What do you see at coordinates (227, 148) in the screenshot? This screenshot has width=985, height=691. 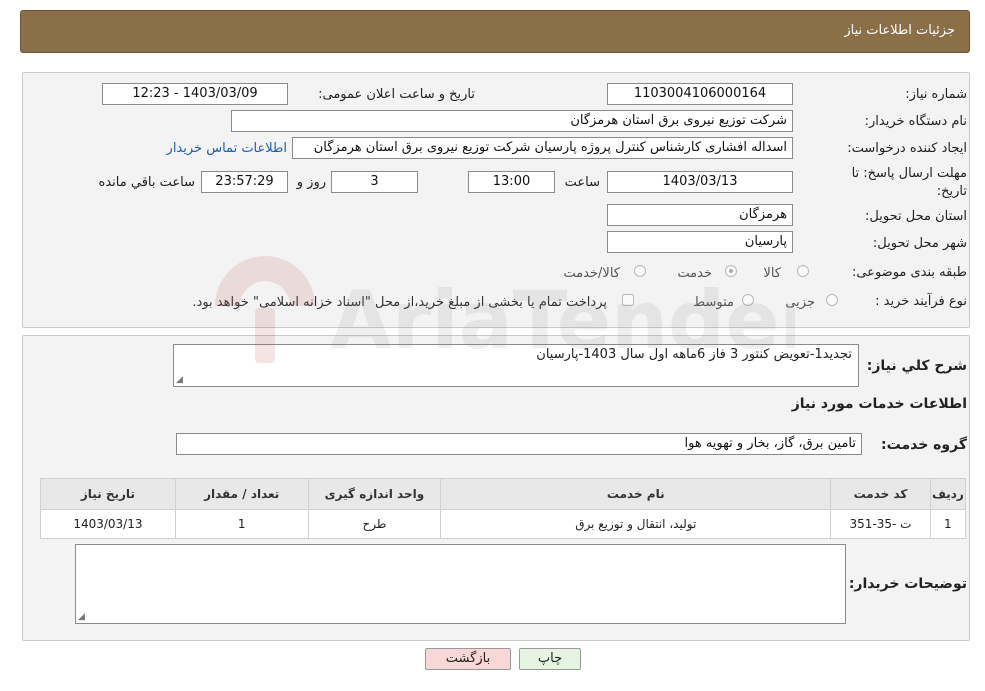 I see `buyer-contact-link: اطلاعات تماس خریدار` at bounding box center [227, 148].